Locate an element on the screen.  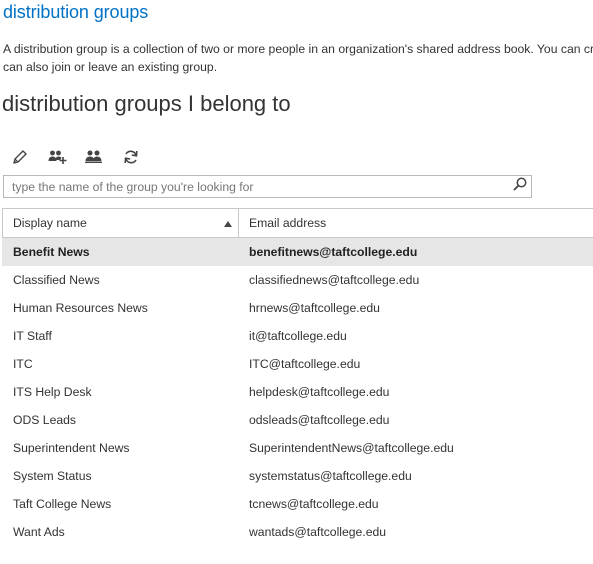
section-title: distribution groups is located at coordinates (76, 12).